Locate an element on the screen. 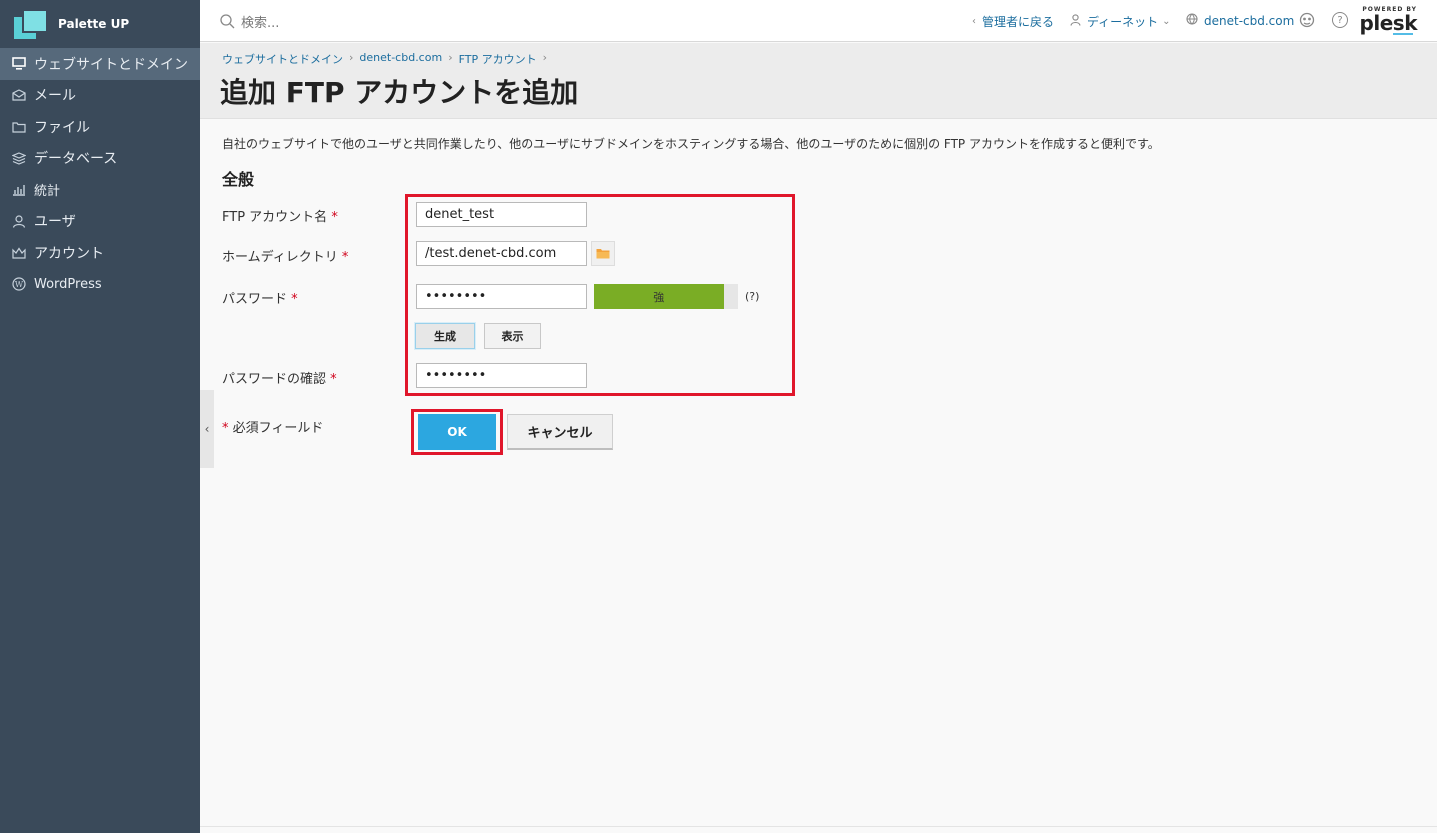  sidebar-item-websites: ウェブサイトとドメイン is located at coordinates (100, 64).